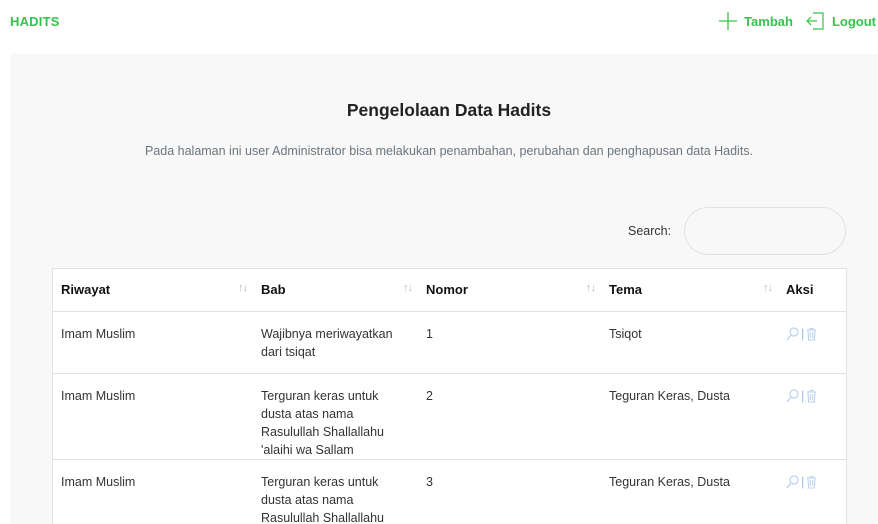 The height and width of the screenshot is (524, 878). I want to click on cell-tema: Tsiqot, so click(689, 342).